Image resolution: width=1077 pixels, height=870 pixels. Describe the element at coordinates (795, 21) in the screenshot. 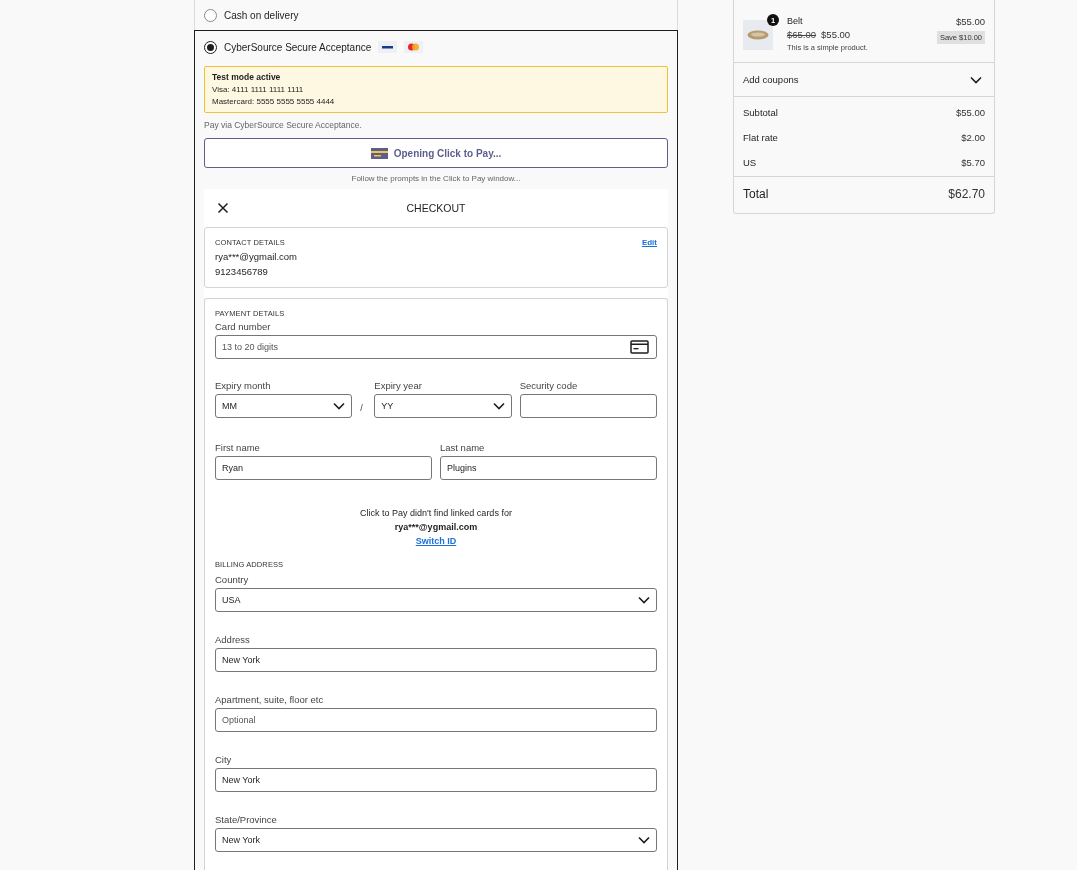

I see `product-name: Belt` at that location.